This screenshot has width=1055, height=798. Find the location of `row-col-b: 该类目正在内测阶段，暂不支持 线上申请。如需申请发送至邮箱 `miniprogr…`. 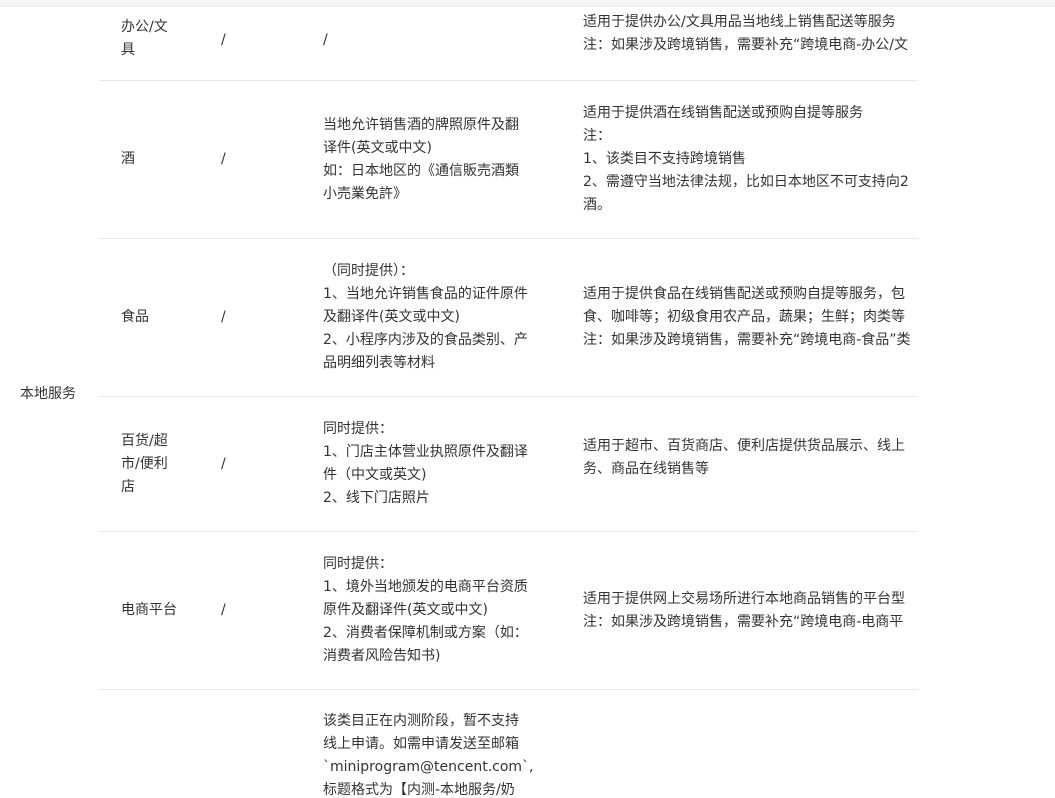

row-col-b: 该类目正在内测阶段，暂不支持 线上申请。如需申请发送至邮箱 `miniprogr… is located at coordinates (428, 755).